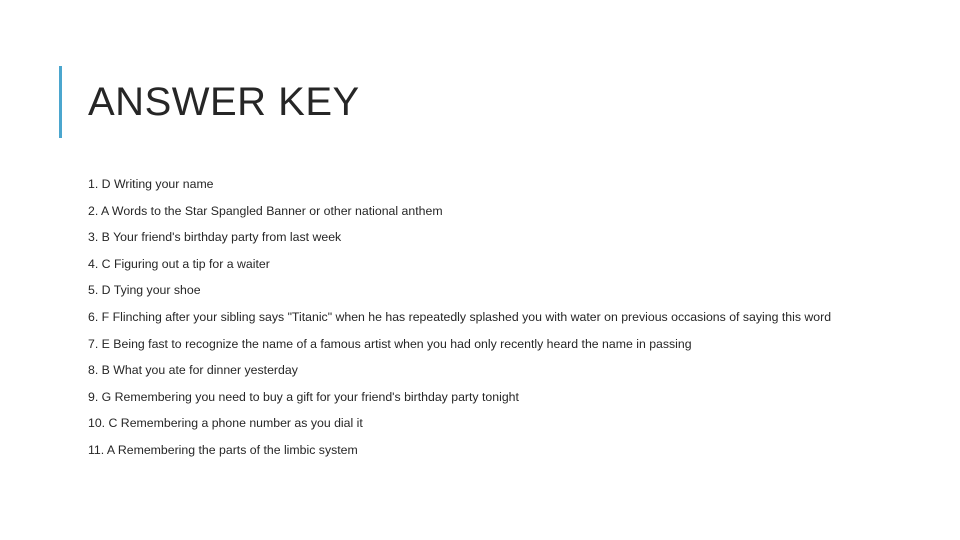  I want to click on list-item: 1. D Writing your name, so click(151, 184).